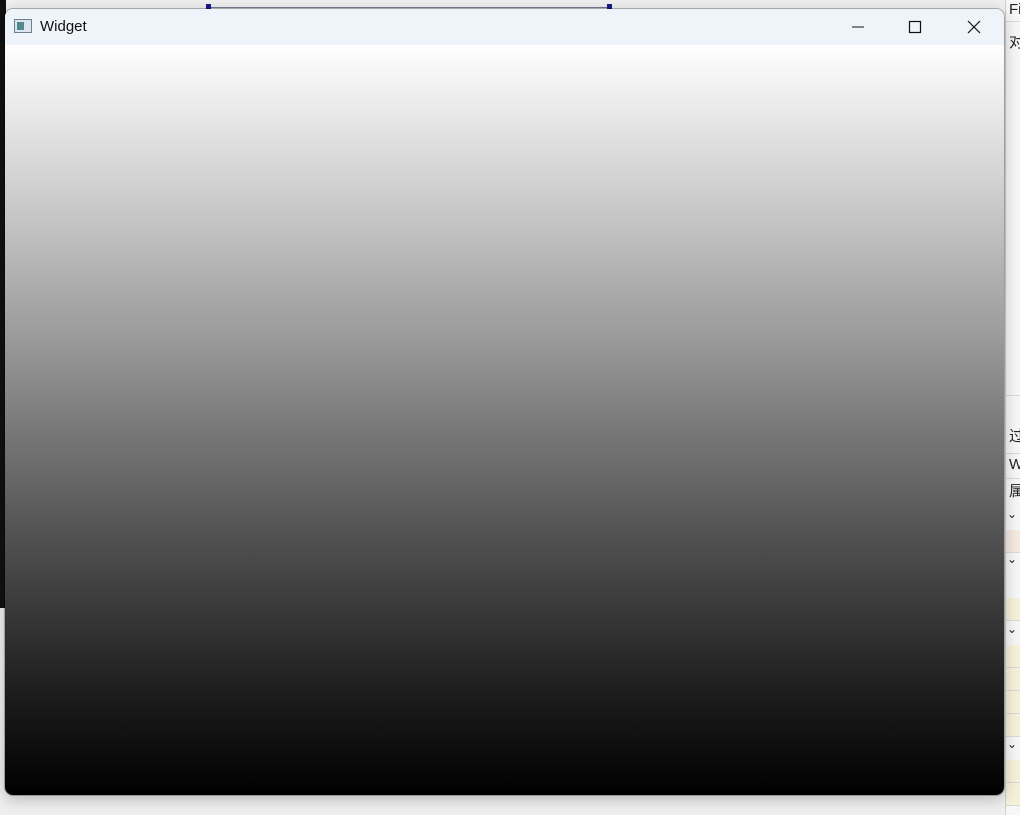 This screenshot has height=815, width=1020. I want to click on maximize-icon, so click(915, 27).